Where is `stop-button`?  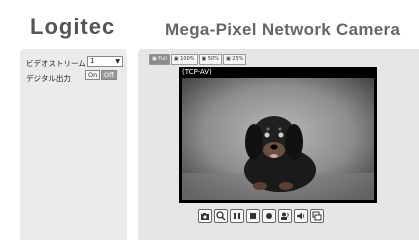
stop-button is located at coordinates (253, 216).